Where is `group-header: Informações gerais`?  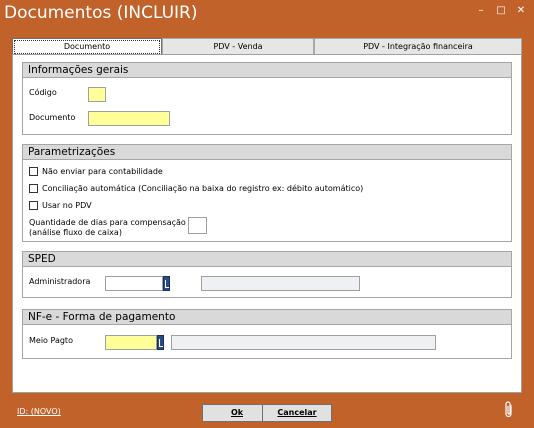 group-header: Informações gerais is located at coordinates (267, 70).